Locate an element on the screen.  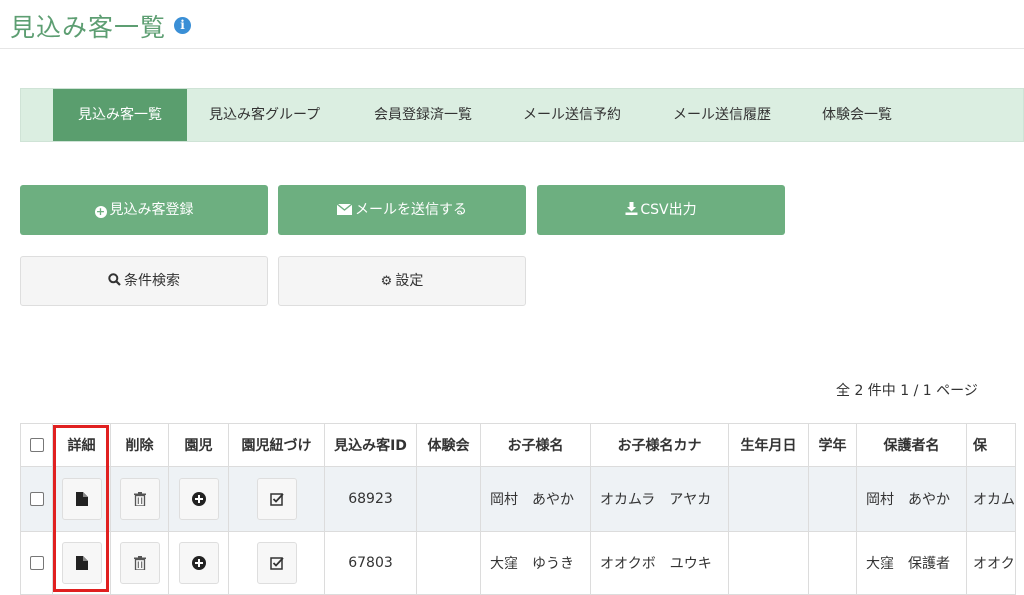
col-child: 園児 is located at coordinates (198, 445).